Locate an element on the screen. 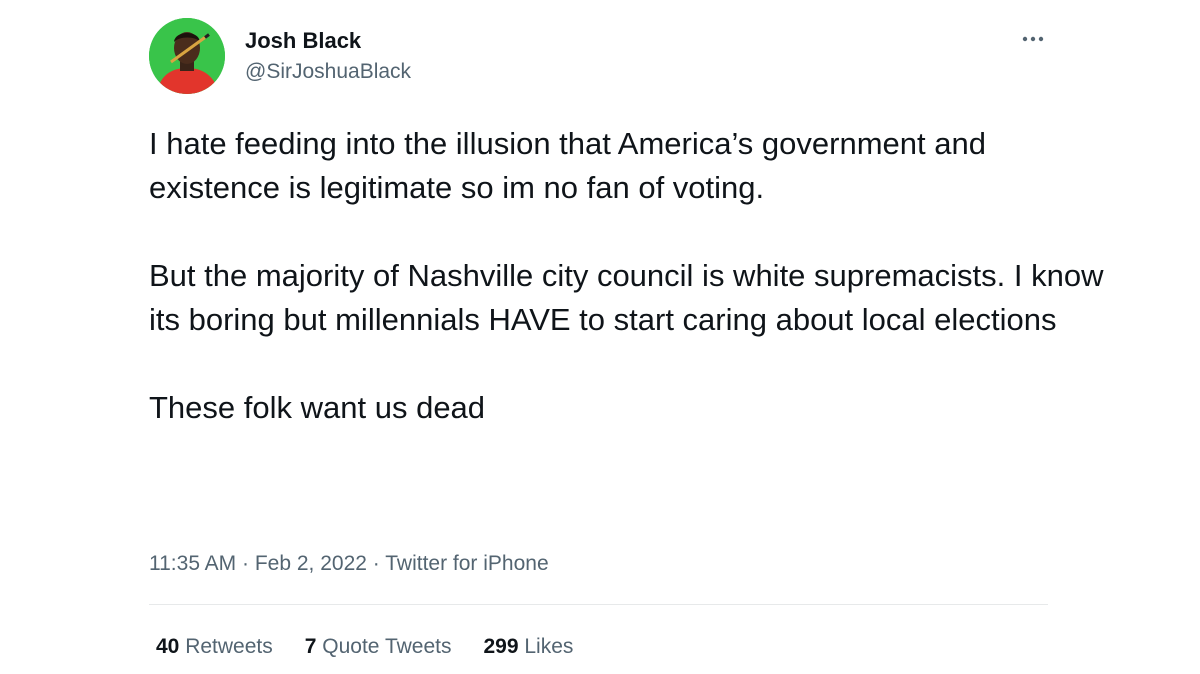  tweet-source-link: Twitter for iPhone is located at coordinates (466, 563).